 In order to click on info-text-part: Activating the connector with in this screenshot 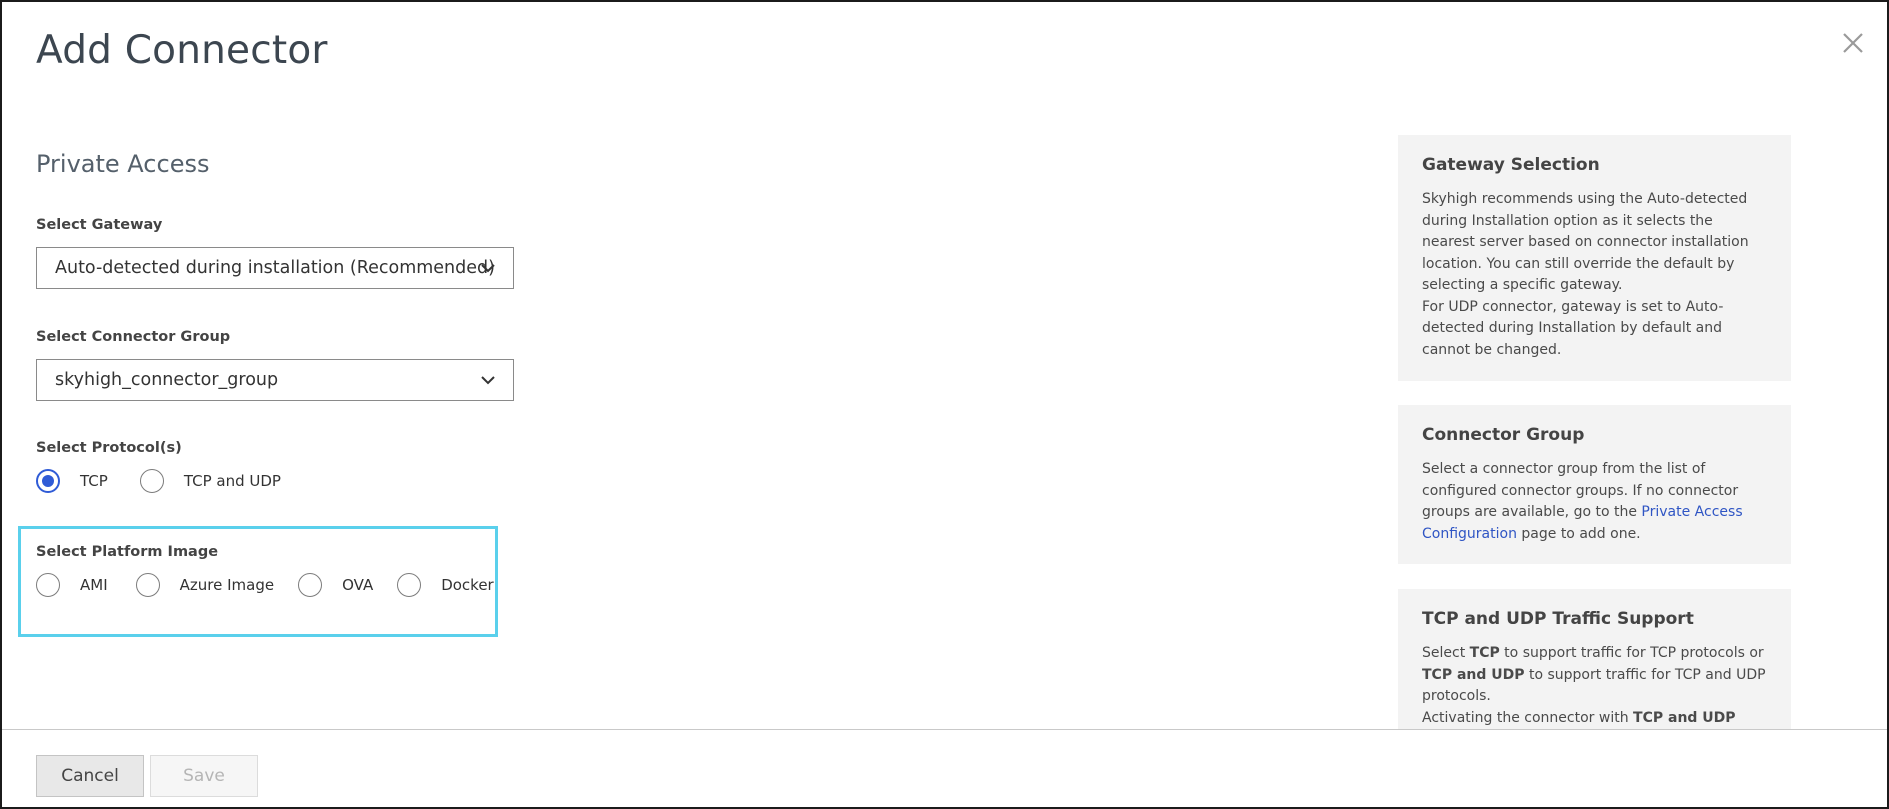, I will do `click(1528, 717)`.